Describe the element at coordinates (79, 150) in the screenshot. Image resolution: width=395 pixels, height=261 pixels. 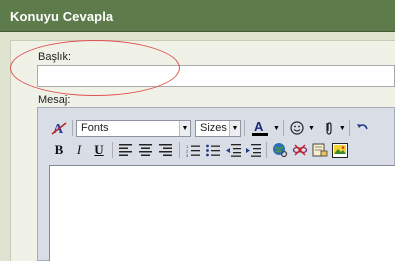
I see `italic-icon: I` at that location.